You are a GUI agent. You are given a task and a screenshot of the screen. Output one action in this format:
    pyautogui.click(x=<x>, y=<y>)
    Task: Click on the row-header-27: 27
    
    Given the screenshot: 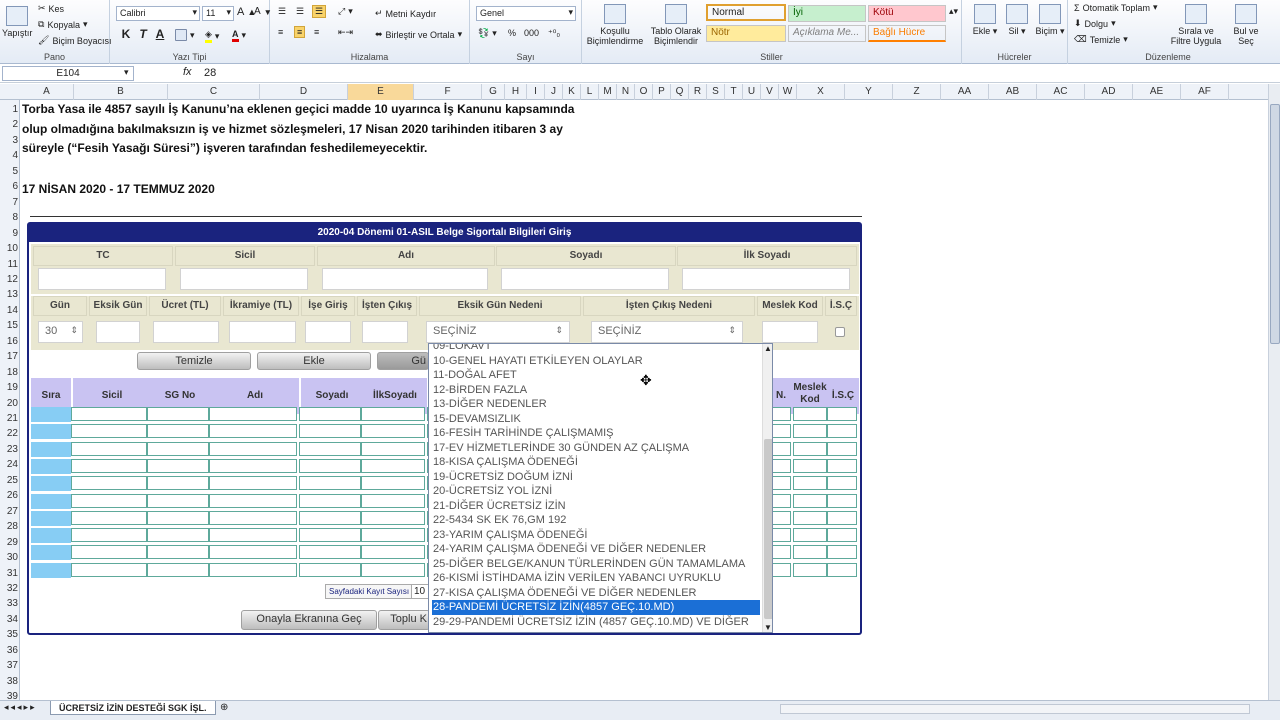 What is the action you would take?
    pyautogui.click(x=10, y=511)
    